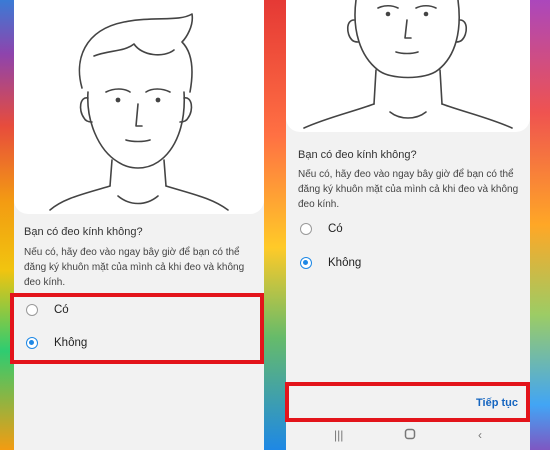 The height and width of the screenshot is (450, 550). What do you see at coordinates (345, 263) in the screenshot?
I see `option-no-label: Không` at bounding box center [345, 263].